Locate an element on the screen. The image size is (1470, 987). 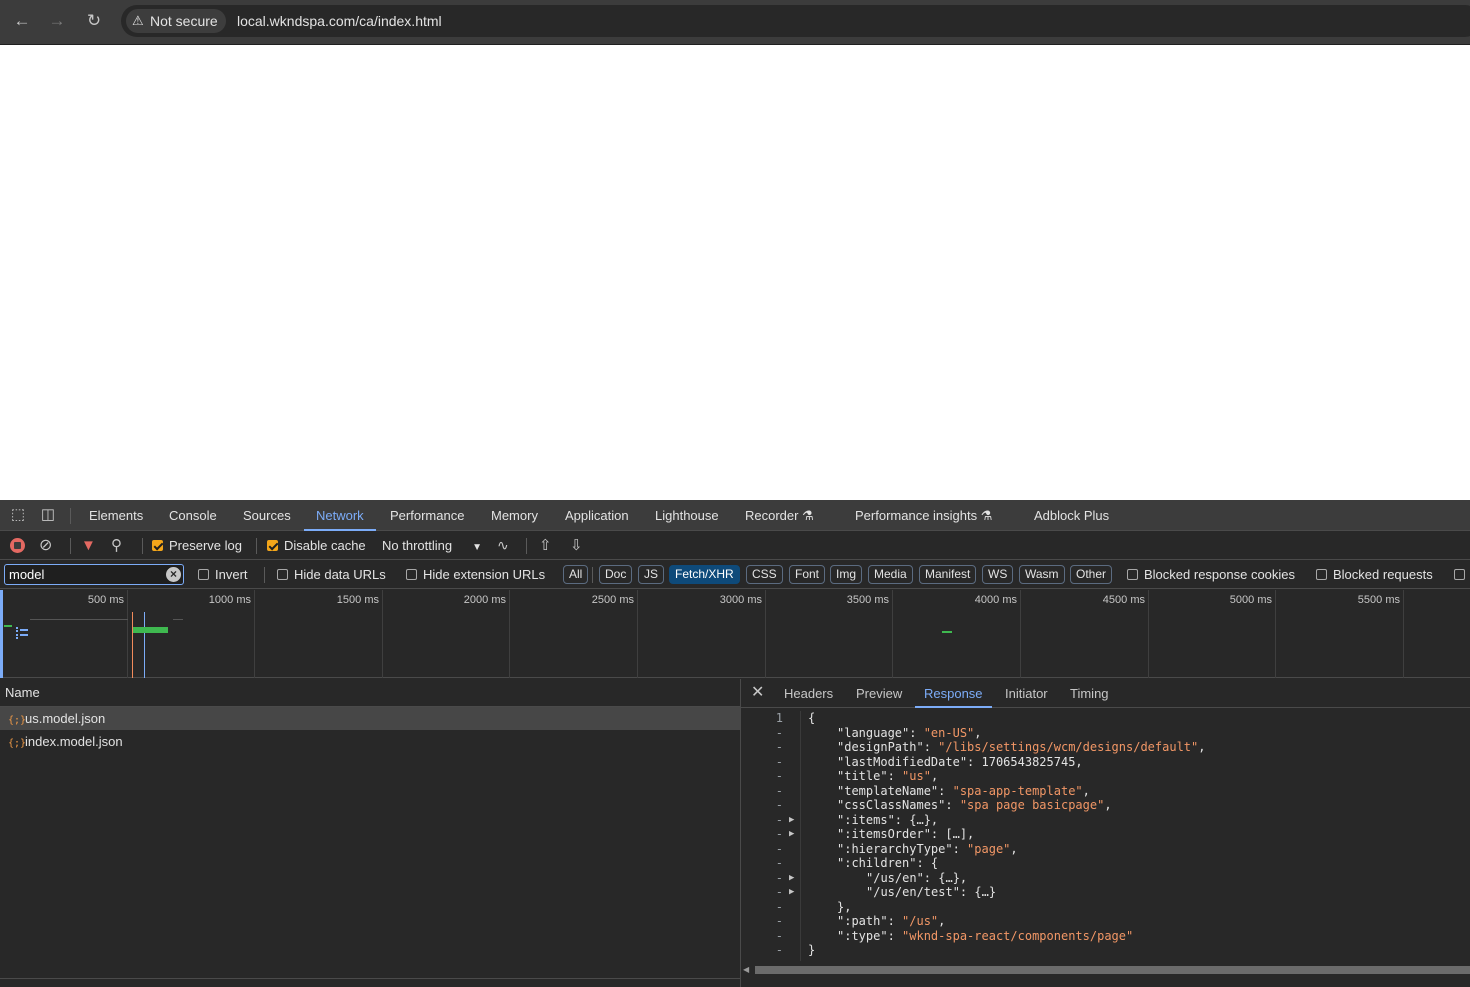
inspect-element-icon: ⬚ is located at coordinates (18, 515).